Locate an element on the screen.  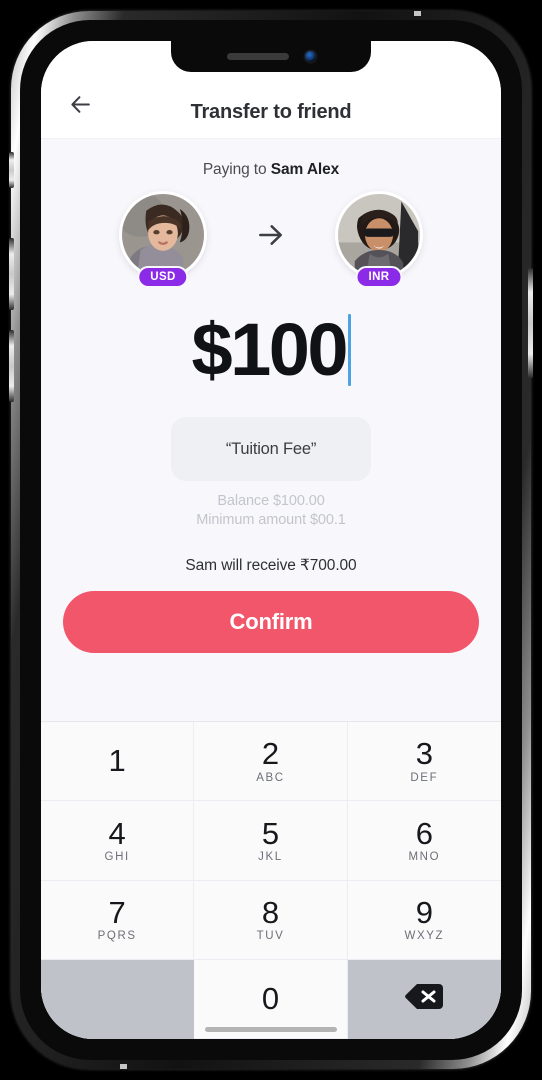
power-button is located at coordinates (530, 323).